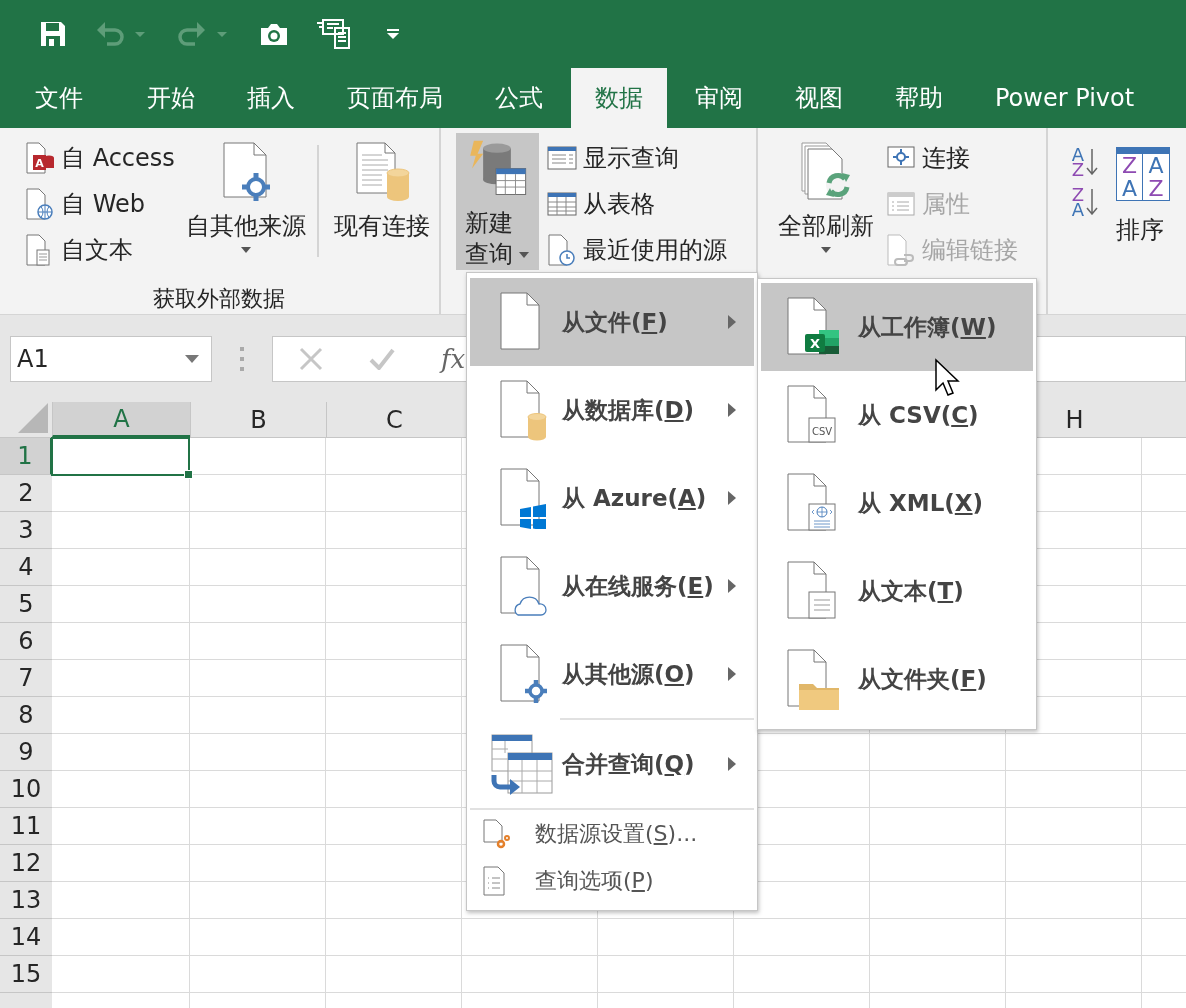 The width and height of the screenshot is (1186, 1008). I want to click on ribbon-button: 连接, so click(966, 158).